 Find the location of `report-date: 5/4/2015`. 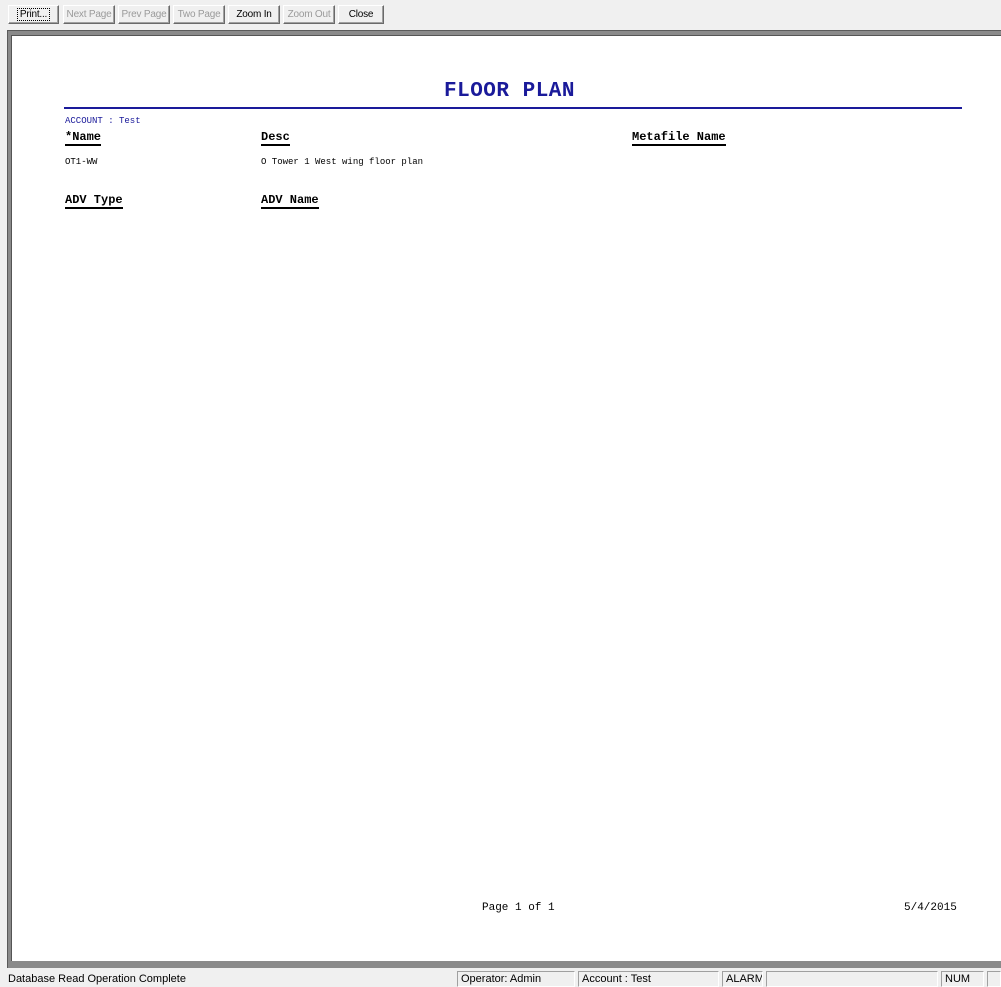

report-date: 5/4/2015 is located at coordinates (930, 908).